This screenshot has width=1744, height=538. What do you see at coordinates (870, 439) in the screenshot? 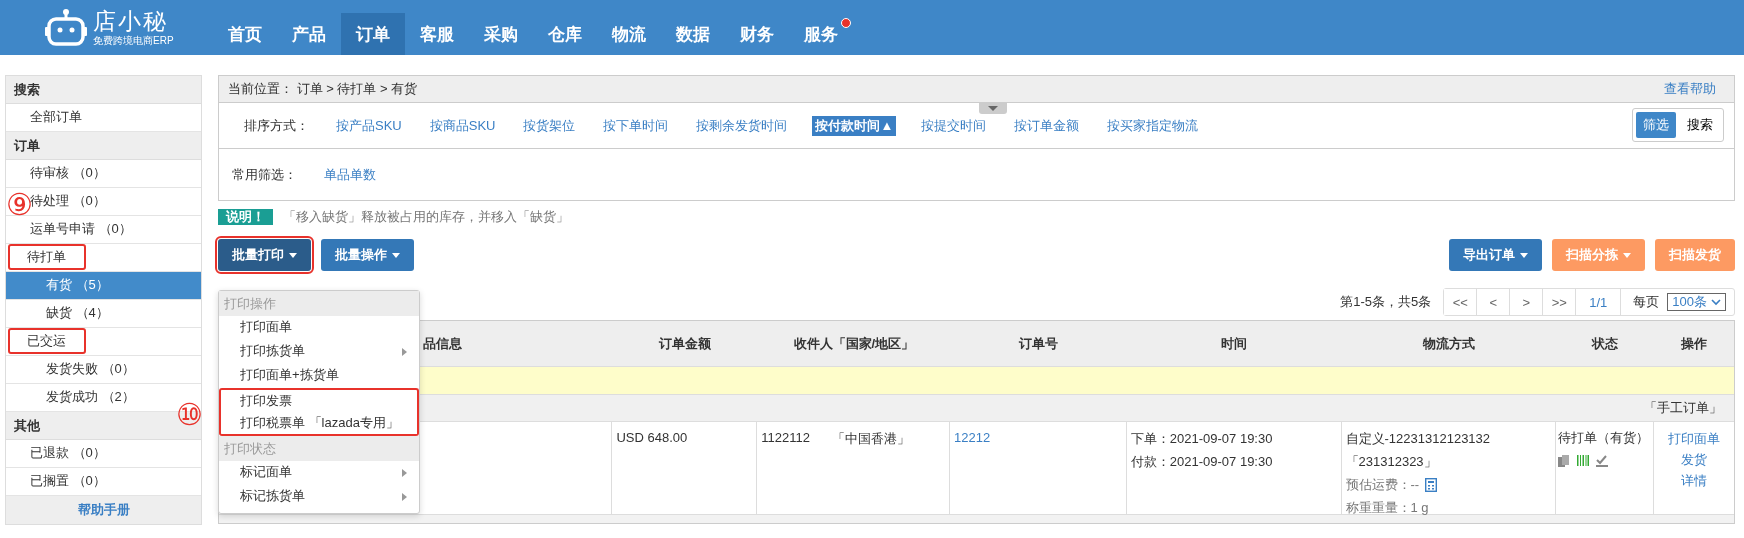
I see `table-cell: 「中国香港」` at bounding box center [870, 439].